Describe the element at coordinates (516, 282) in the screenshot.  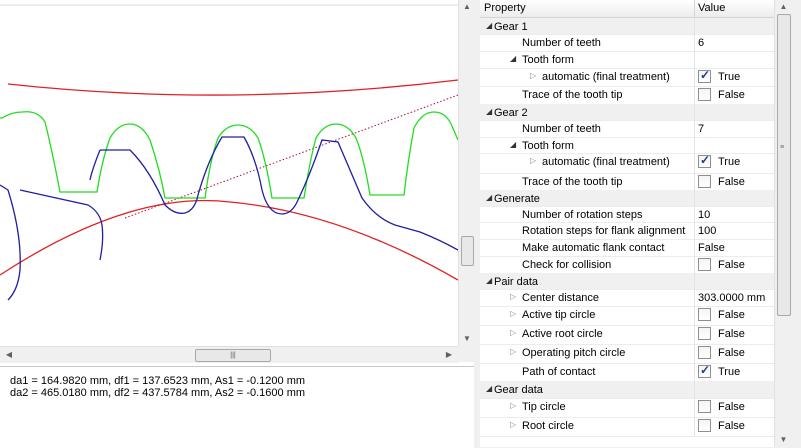
I see `property-label: Pair data` at that location.